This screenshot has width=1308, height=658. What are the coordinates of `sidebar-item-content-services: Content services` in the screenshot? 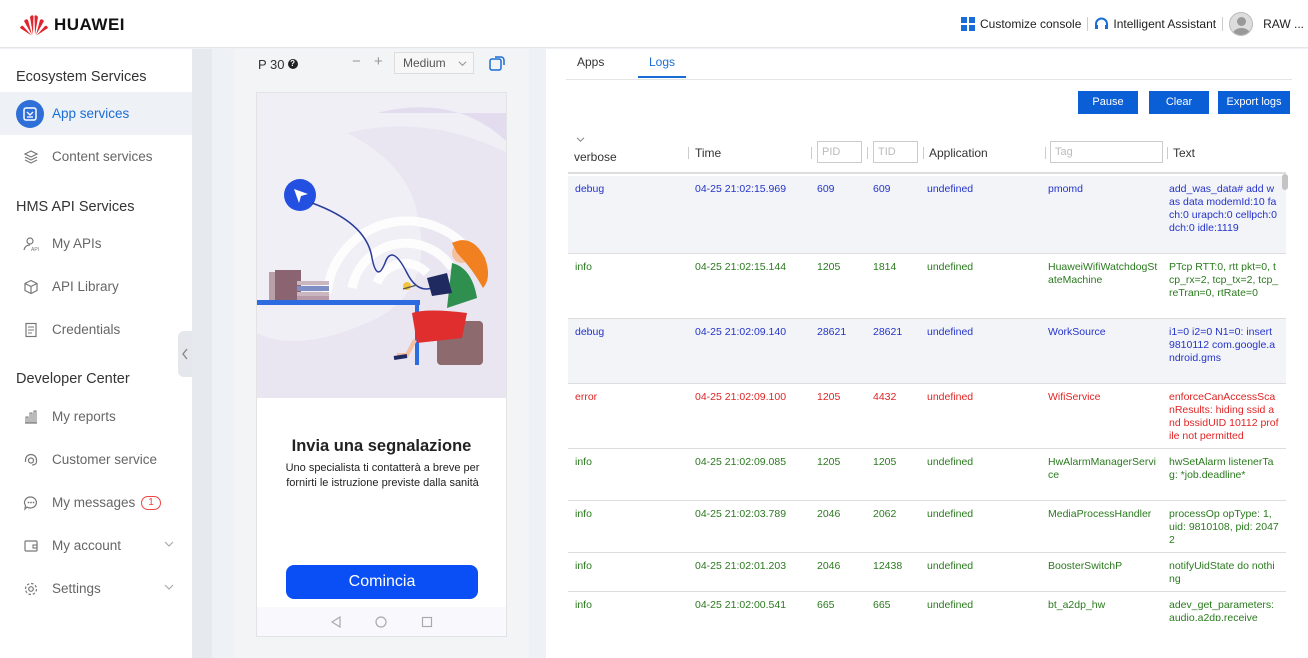 It's located at (96, 156).